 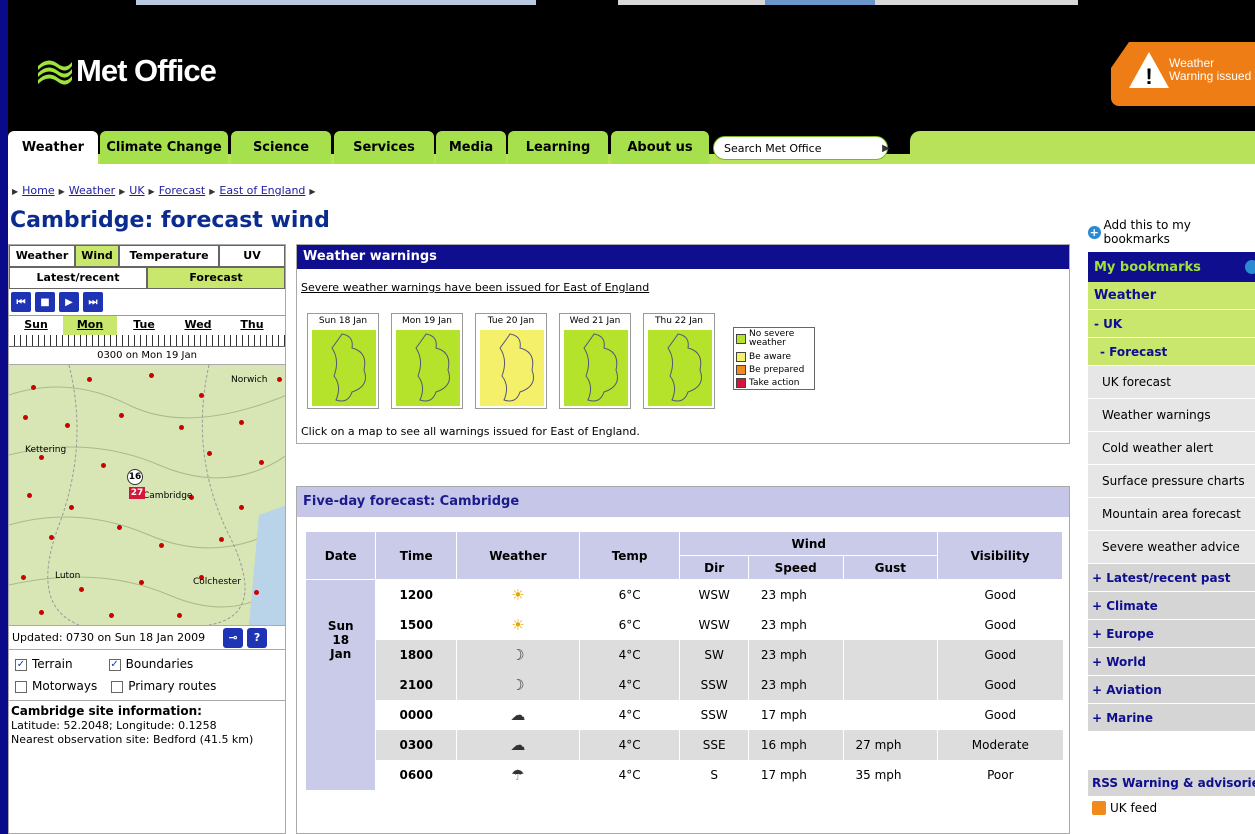 I want to click on sidebar-group: + Europe, so click(x=1171, y=634).